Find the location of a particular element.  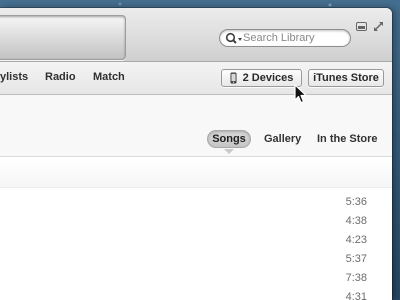

search-input is located at coordinates (293, 38).